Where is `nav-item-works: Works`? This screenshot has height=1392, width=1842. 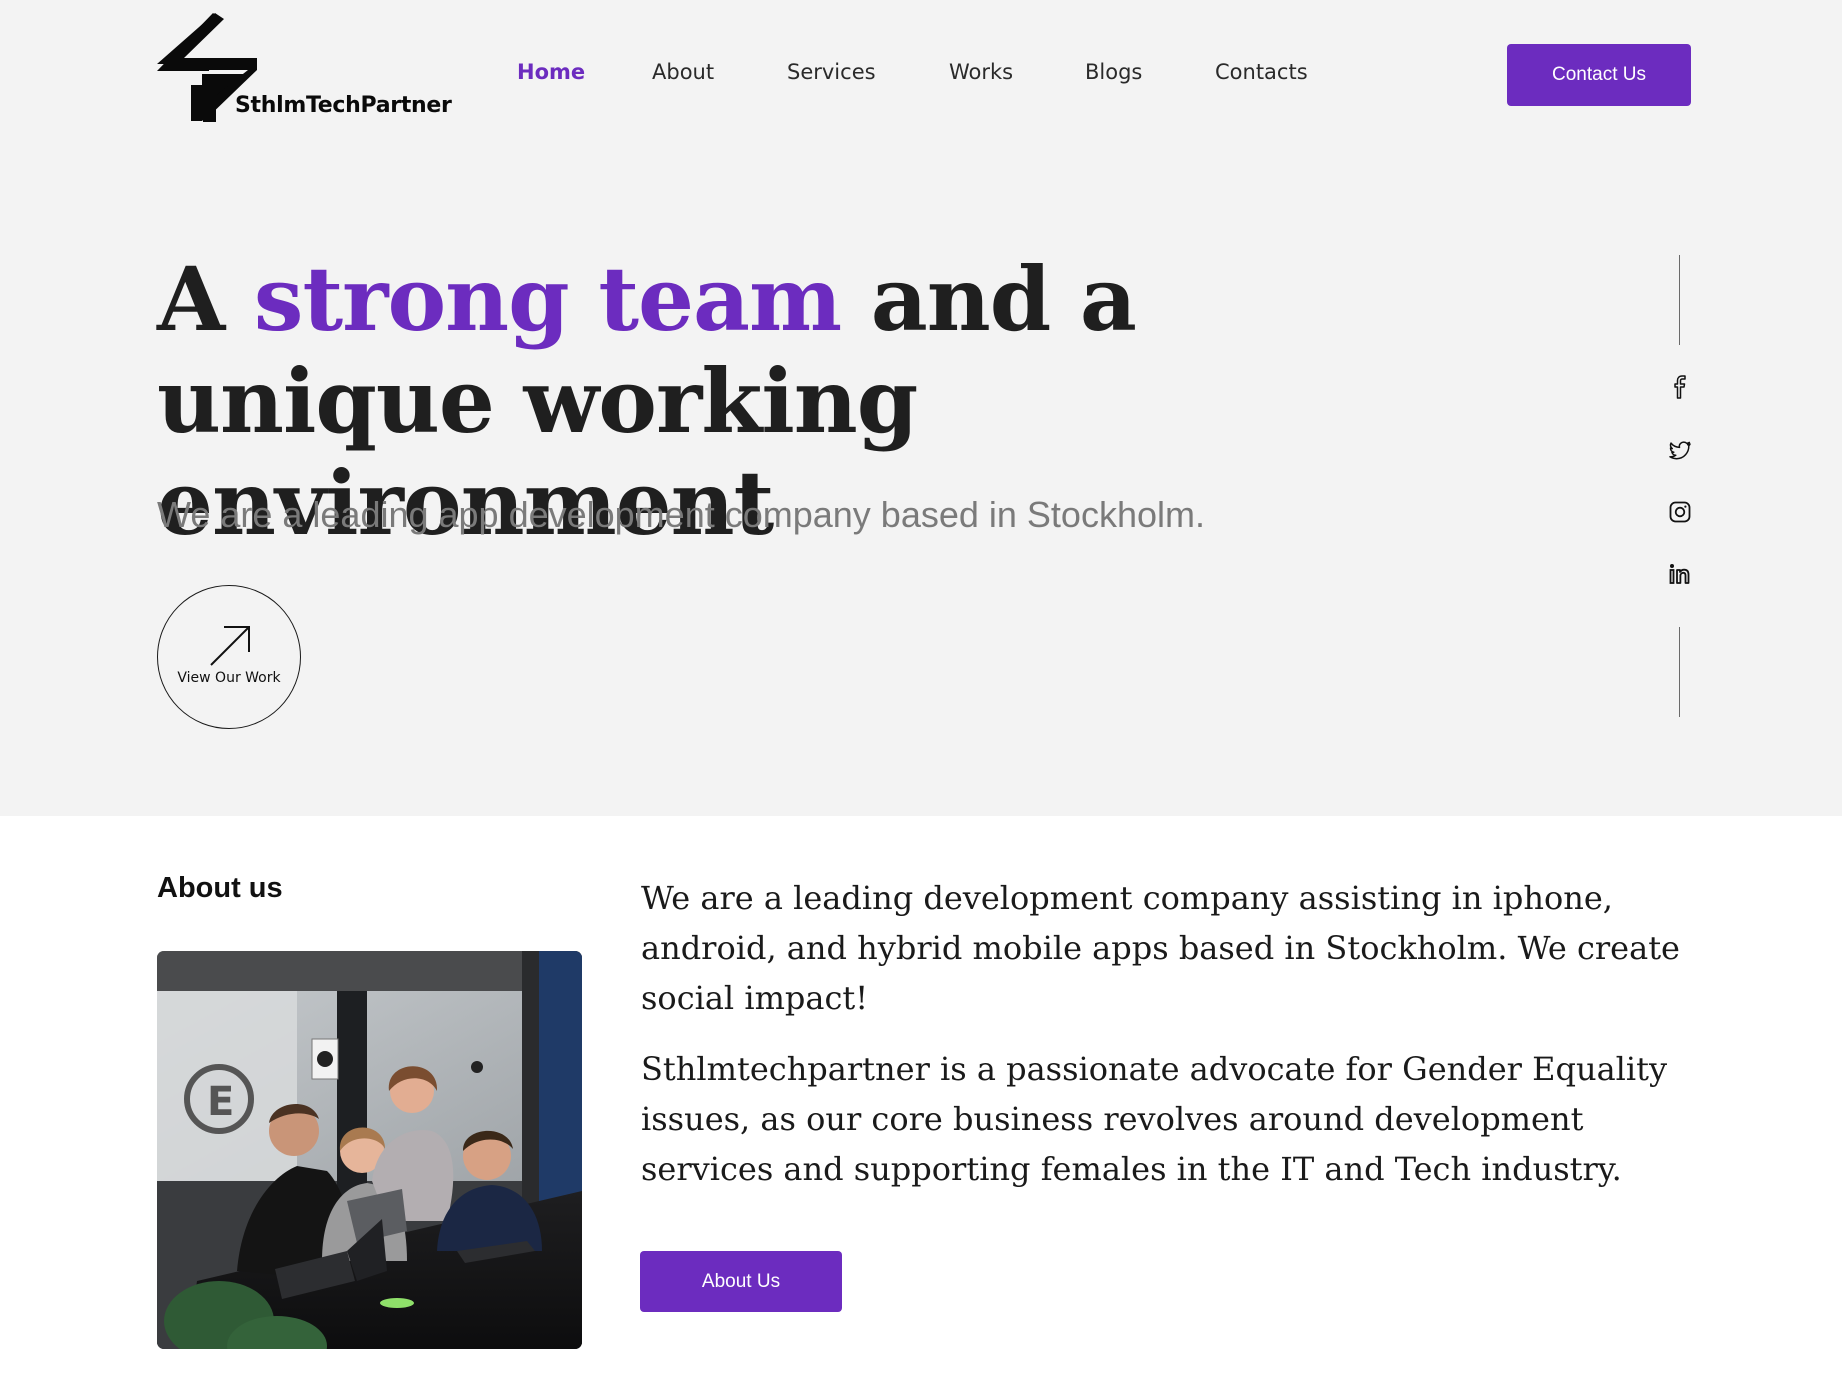
nav-item-works: Works is located at coordinates (981, 72).